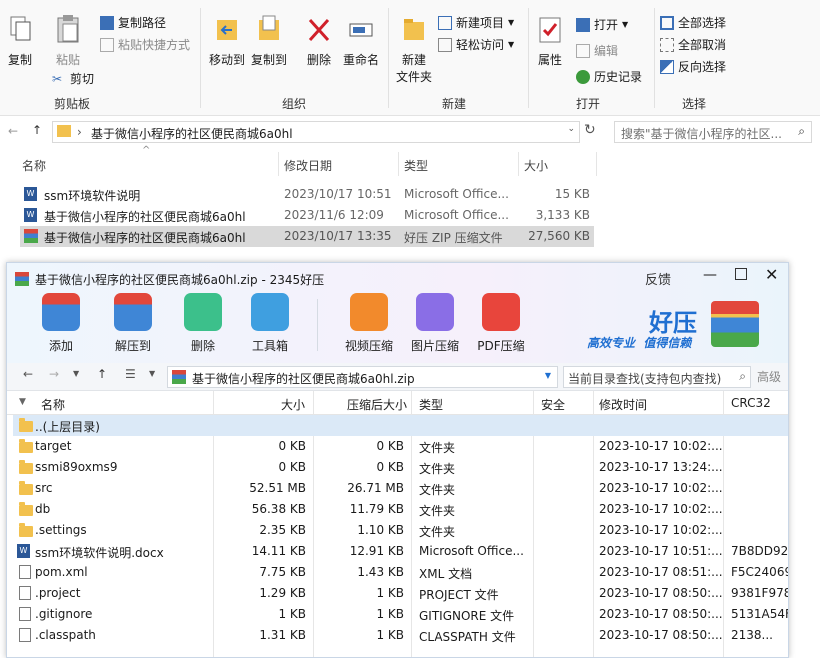 The width and height of the screenshot is (820, 658). Describe the element at coordinates (657, 377) in the screenshot. I see `zip-search-input: 当前目录查找(支持包内查找) ⌕` at that location.